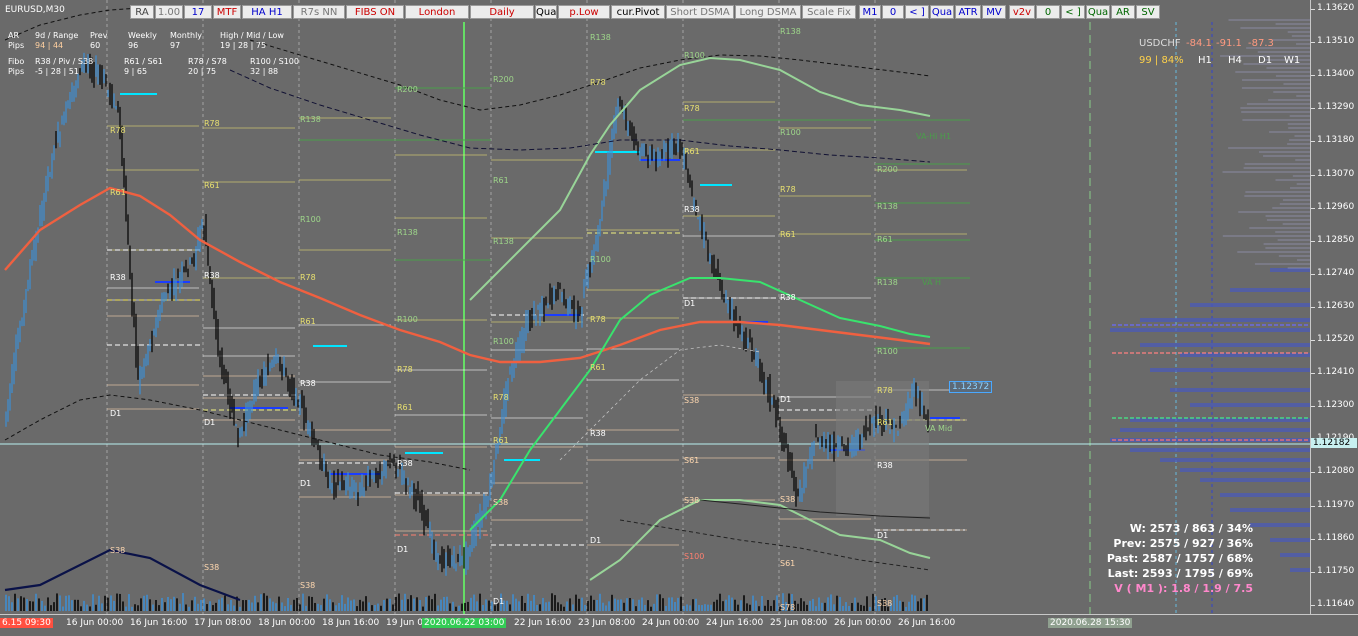  What do you see at coordinates (202, 71) in the screenshot?
I see `info-fibo-78-value: 20 | 75` at bounding box center [202, 71].